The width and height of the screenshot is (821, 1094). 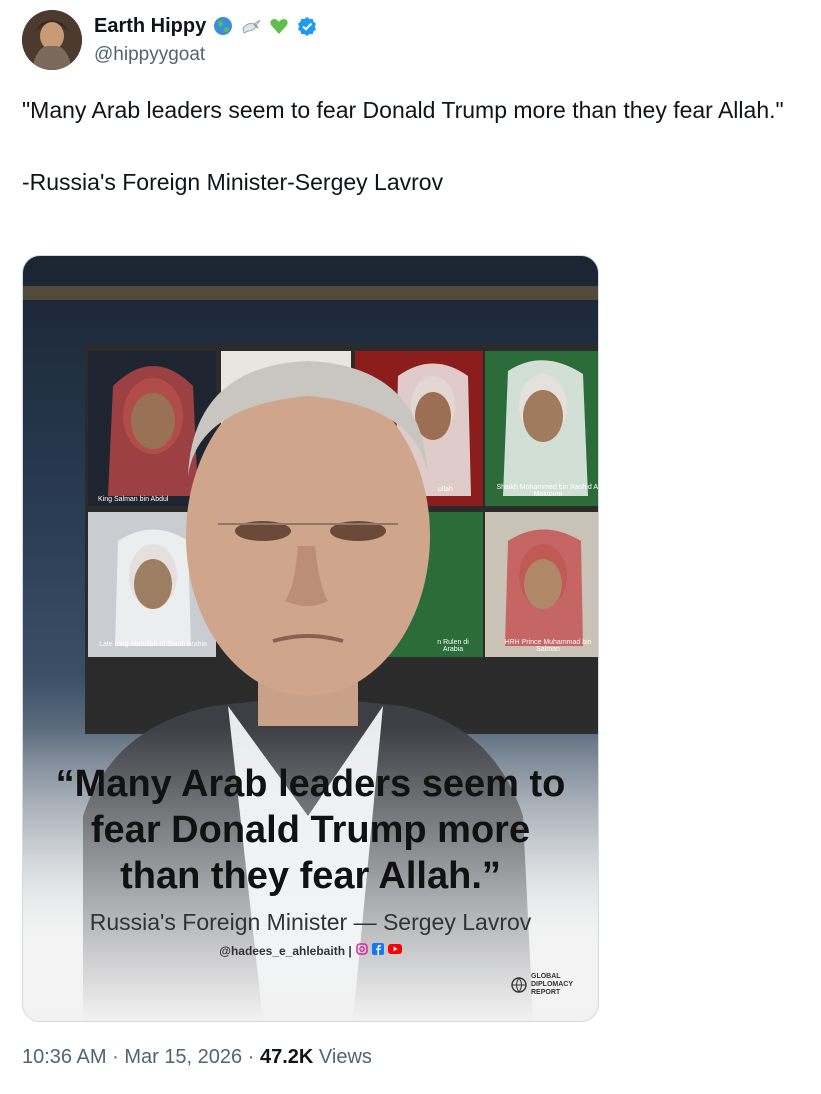 What do you see at coordinates (394, 950) in the screenshot?
I see `youtube-icon` at bounding box center [394, 950].